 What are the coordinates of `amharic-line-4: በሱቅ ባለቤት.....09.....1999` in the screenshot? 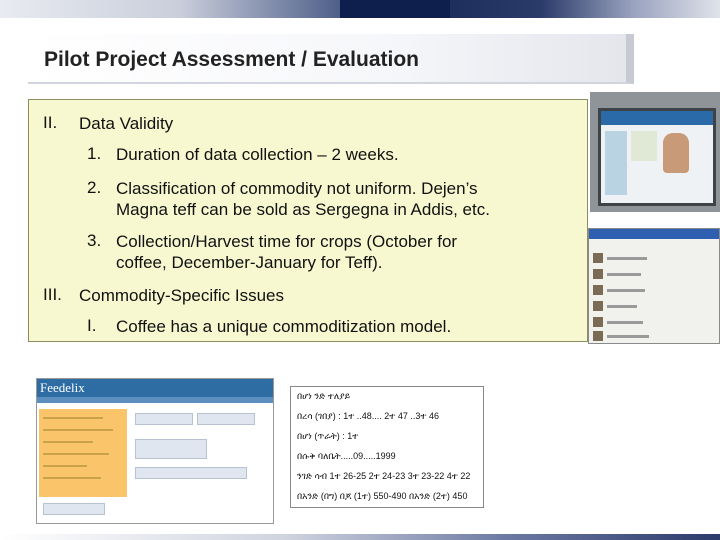 It's located at (346, 456).